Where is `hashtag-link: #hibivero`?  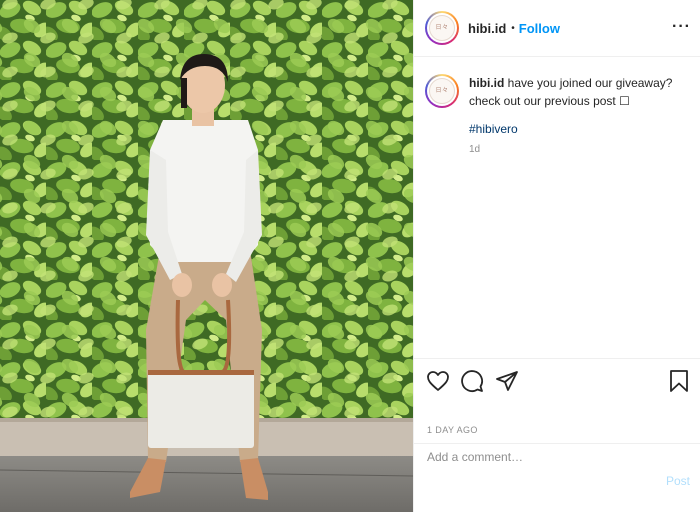 hashtag-link: #hibivero is located at coordinates (579, 129).